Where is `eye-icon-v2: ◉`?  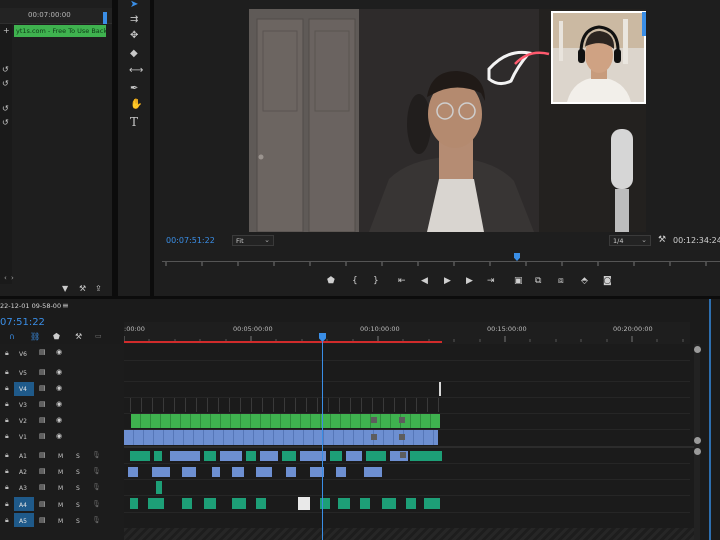
eye-icon-v2: ◉ is located at coordinates (59, 420).